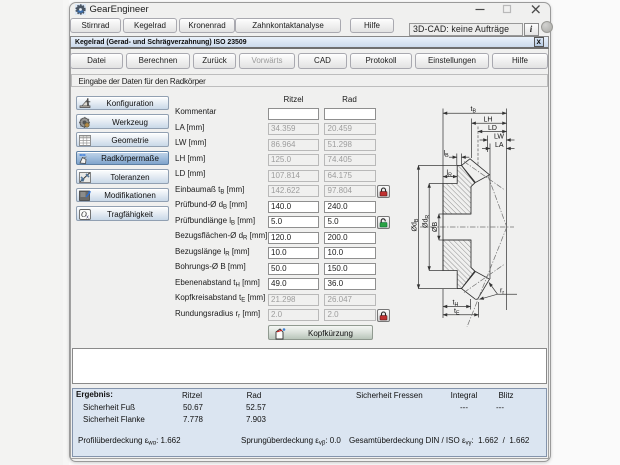 This screenshot has height=465, width=620. What do you see at coordinates (457, 312) in the screenshot?
I see `svg-text: tE` at bounding box center [457, 312].